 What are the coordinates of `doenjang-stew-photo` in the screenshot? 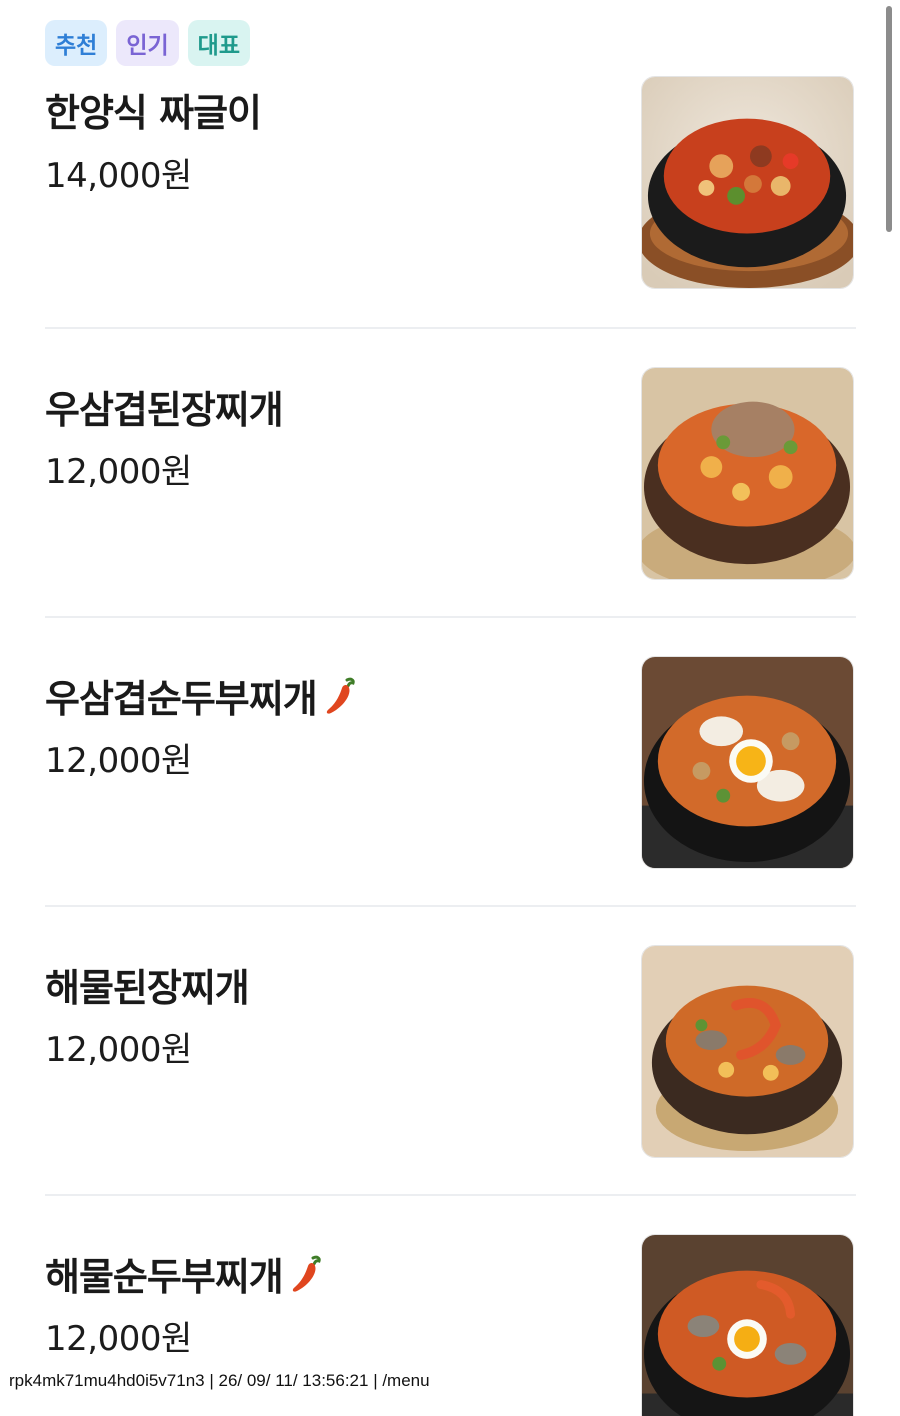 It's located at (747, 473).